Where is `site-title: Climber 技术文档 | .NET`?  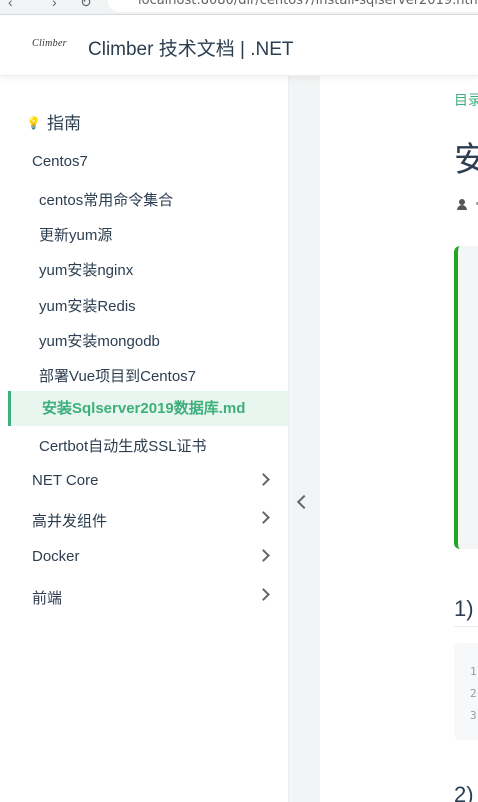
site-title: Climber 技术文档 | .NET is located at coordinates (191, 47).